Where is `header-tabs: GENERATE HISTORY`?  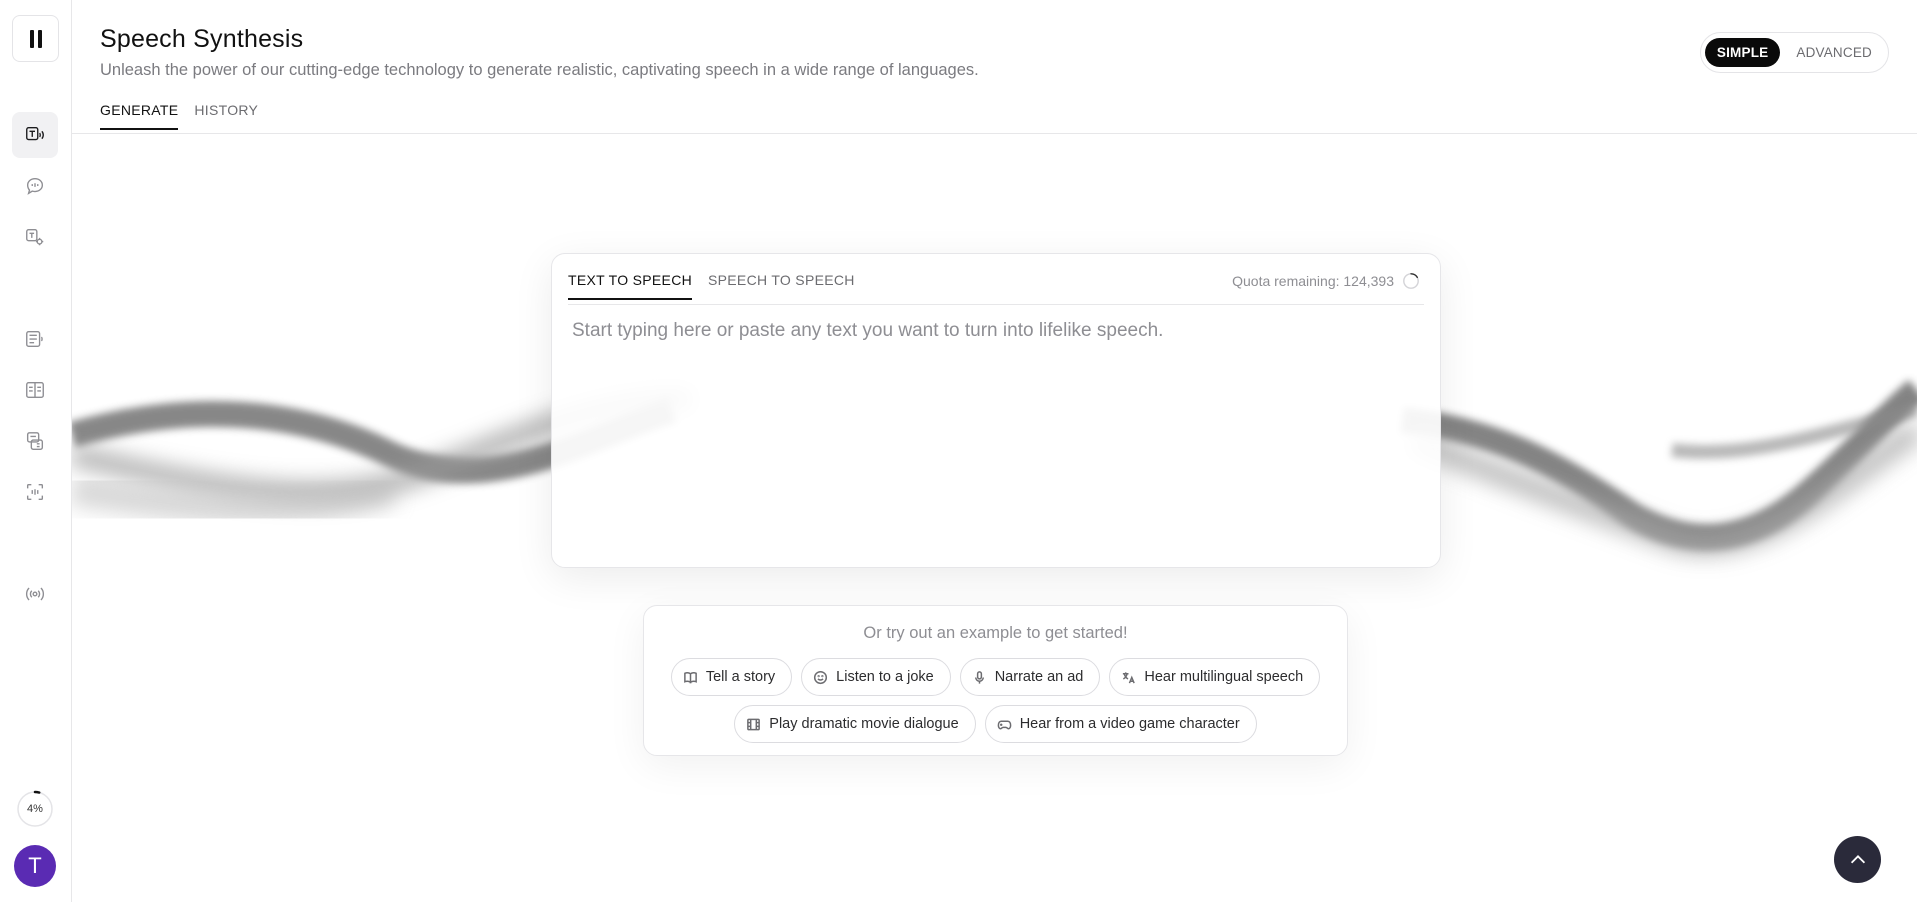
header-tabs: GENERATE HISTORY is located at coordinates (179, 116).